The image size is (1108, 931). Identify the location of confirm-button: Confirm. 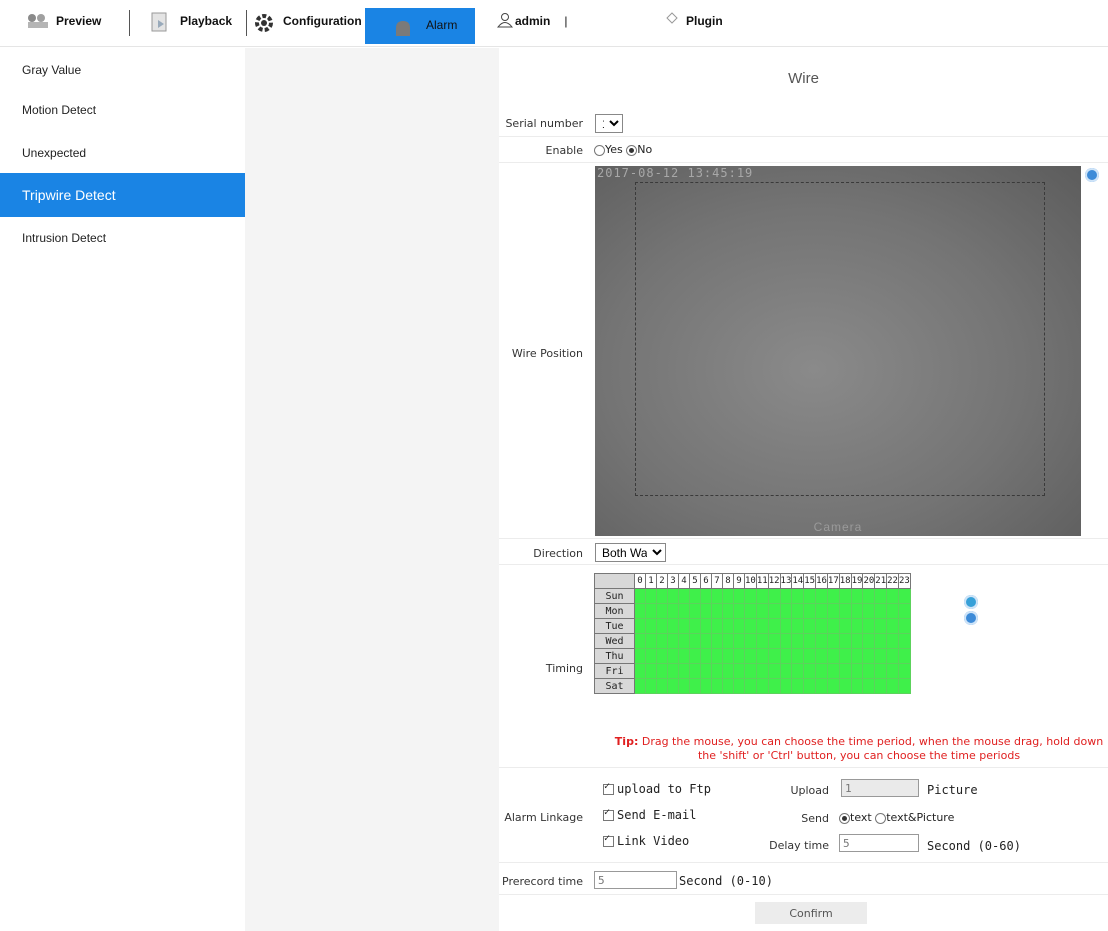
(811, 913).